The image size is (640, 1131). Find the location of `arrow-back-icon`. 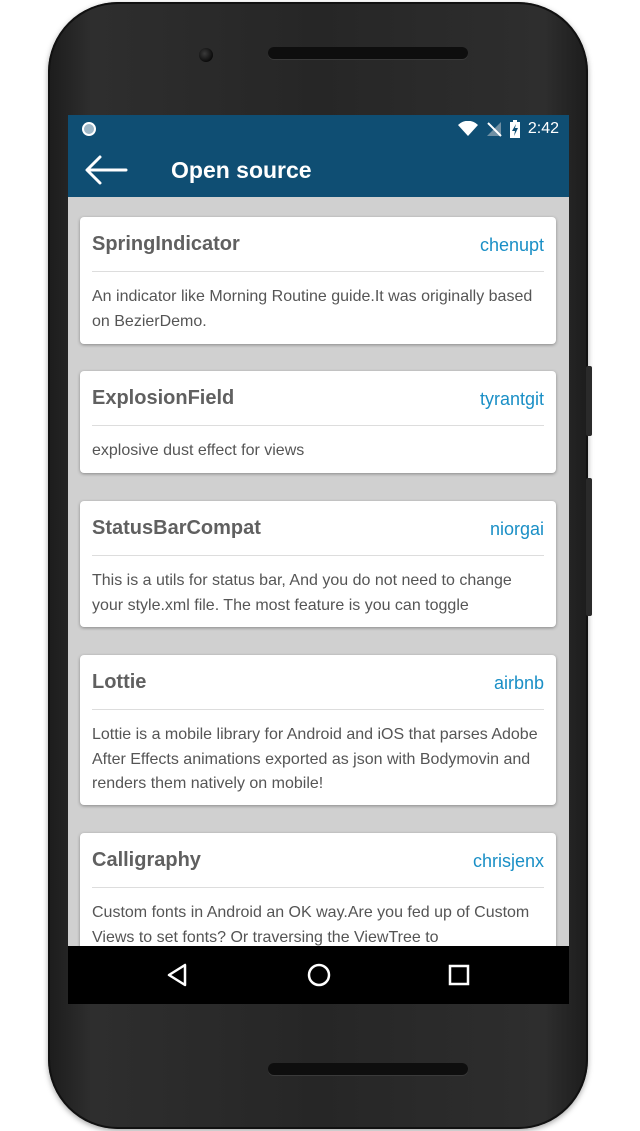

arrow-back-icon is located at coordinates (106, 170).